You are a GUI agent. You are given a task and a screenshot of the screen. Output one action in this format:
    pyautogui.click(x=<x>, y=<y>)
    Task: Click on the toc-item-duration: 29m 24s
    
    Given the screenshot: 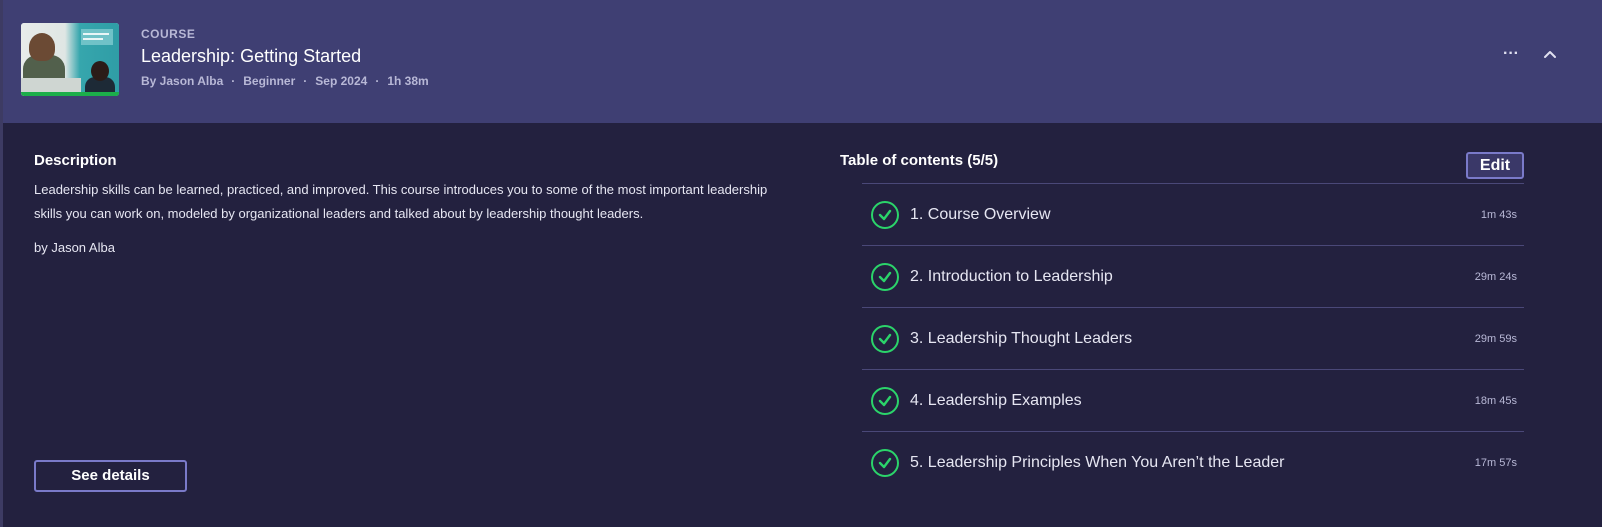 What is the action you would take?
    pyautogui.click(x=1495, y=277)
    